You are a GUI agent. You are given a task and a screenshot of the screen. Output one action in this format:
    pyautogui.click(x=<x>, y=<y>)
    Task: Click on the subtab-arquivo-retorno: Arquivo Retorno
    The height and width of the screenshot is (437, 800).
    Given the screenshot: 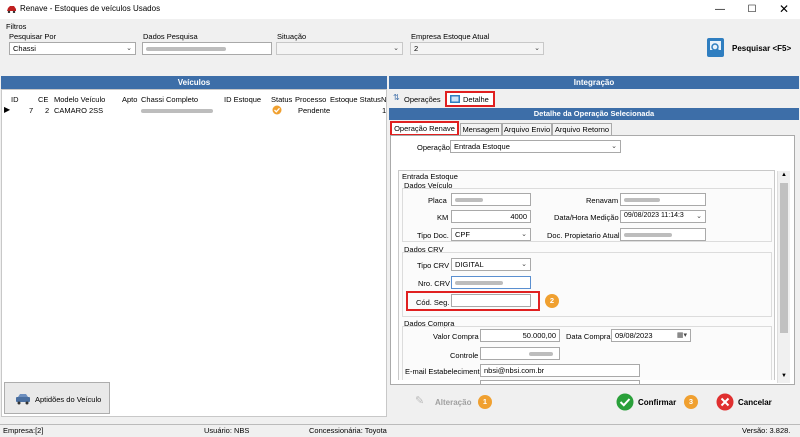 What is the action you would take?
    pyautogui.click(x=582, y=129)
    